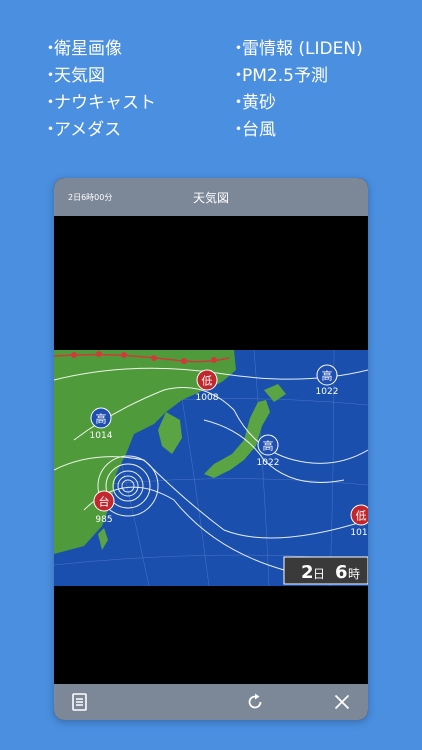 The image size is (422, 750). What do you see at coordinates (354, 574) in the screenshot?
I see `svg-text: 時` at bounding box center [354, 574].